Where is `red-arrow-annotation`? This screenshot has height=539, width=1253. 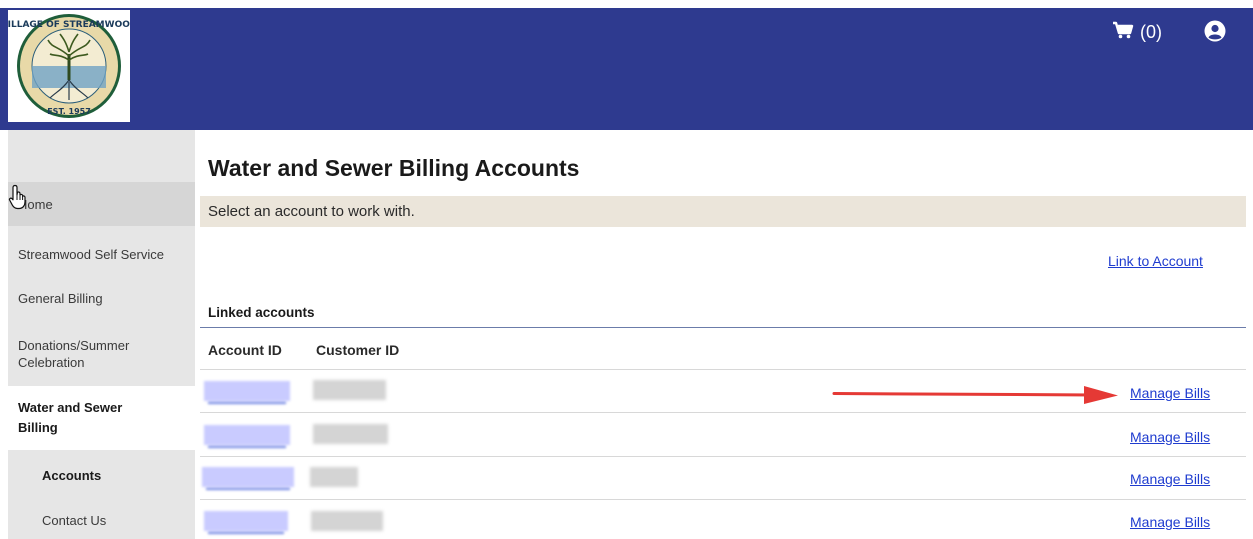
red-arrow-annotation is located at coordinates (975, 395).